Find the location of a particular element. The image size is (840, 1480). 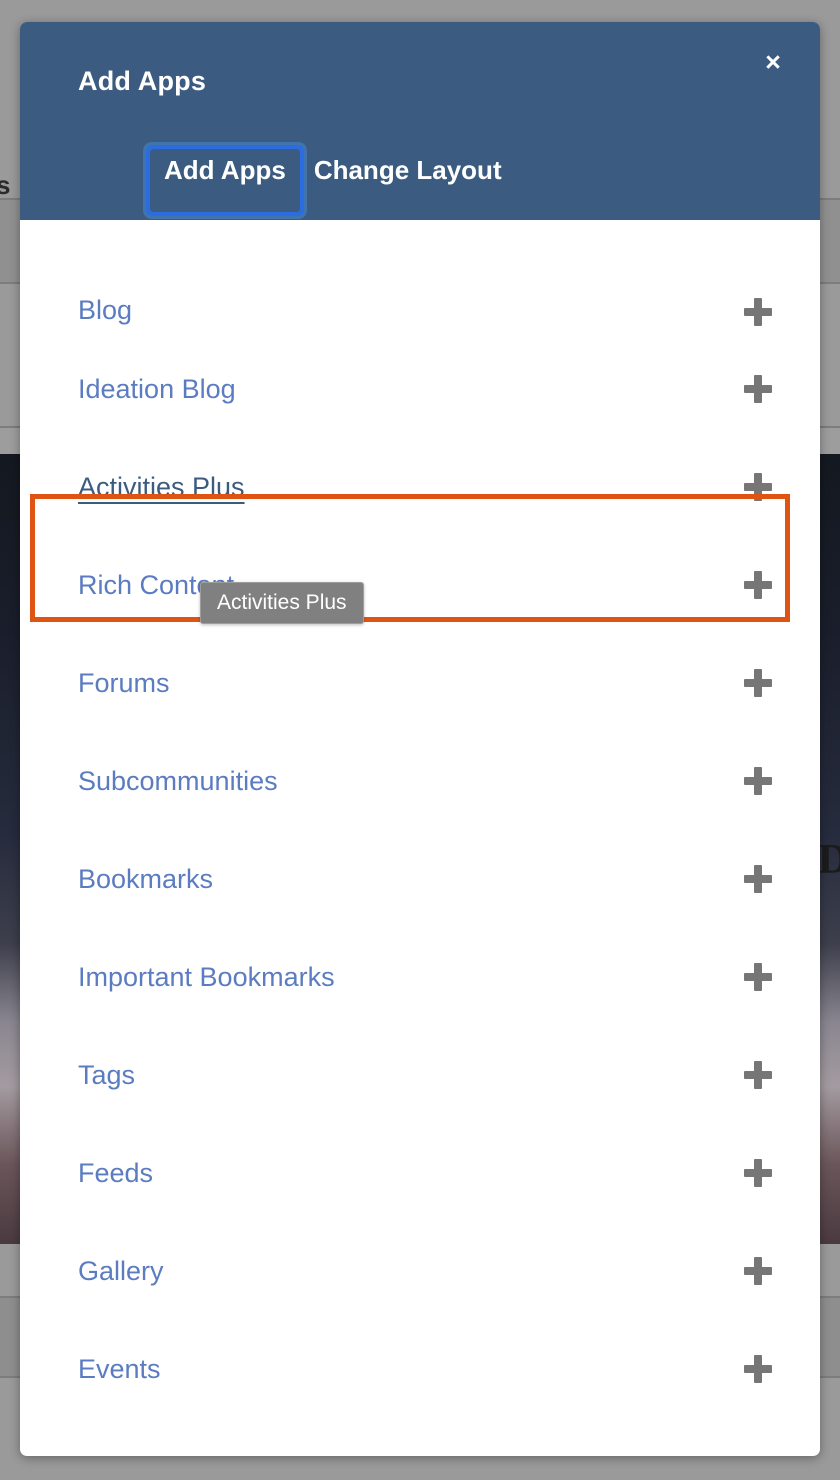

modal-title: Add Apps is located at coordinates (142, 81).